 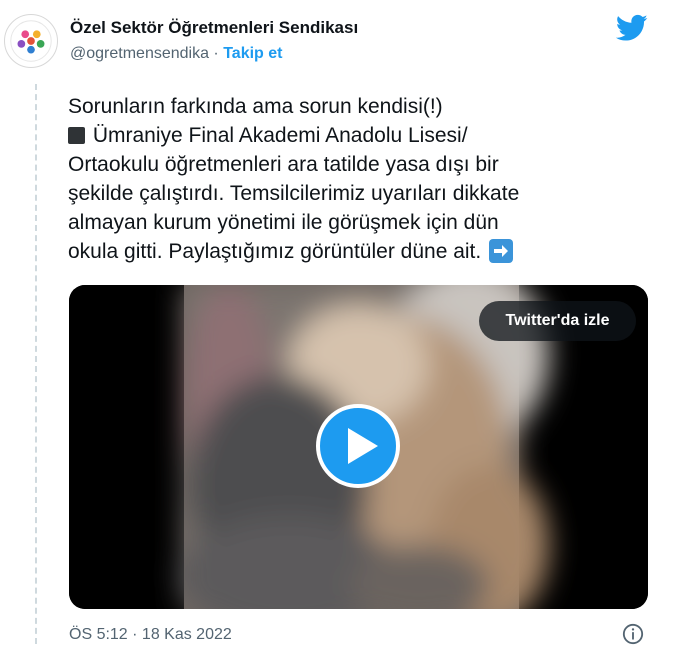 What do you see at coordinates (632, 28) in the screenshot?
I see `twitter-bird-icon` at bounding box center [632, 28].